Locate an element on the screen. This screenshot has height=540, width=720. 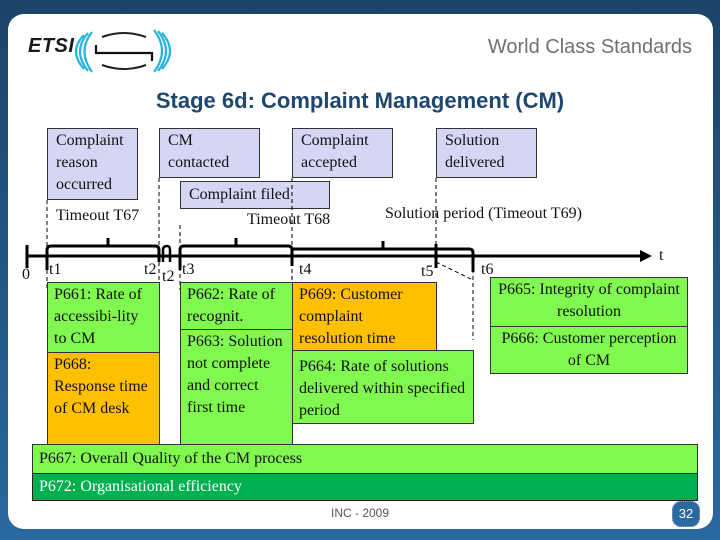
timeout-t68-label: Timeout T68 is located at coordinates (289, 219).